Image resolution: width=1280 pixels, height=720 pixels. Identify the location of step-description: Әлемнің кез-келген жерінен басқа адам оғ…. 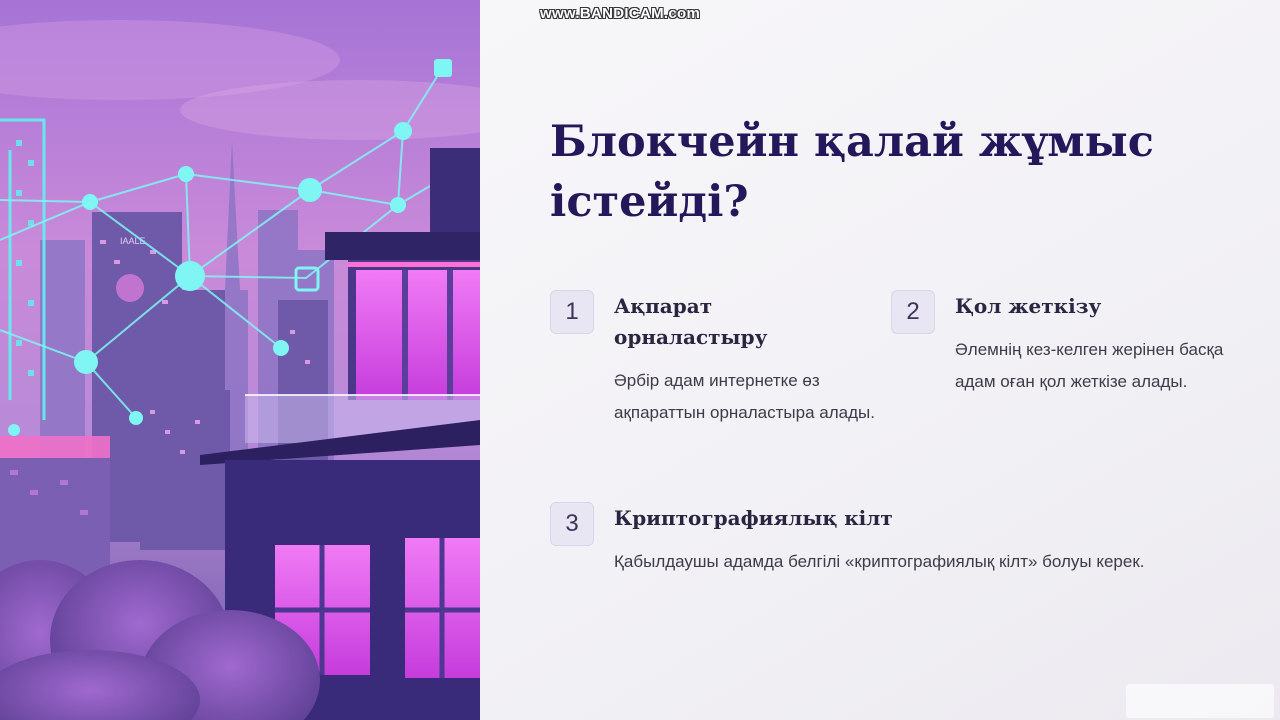
(1089, 365).